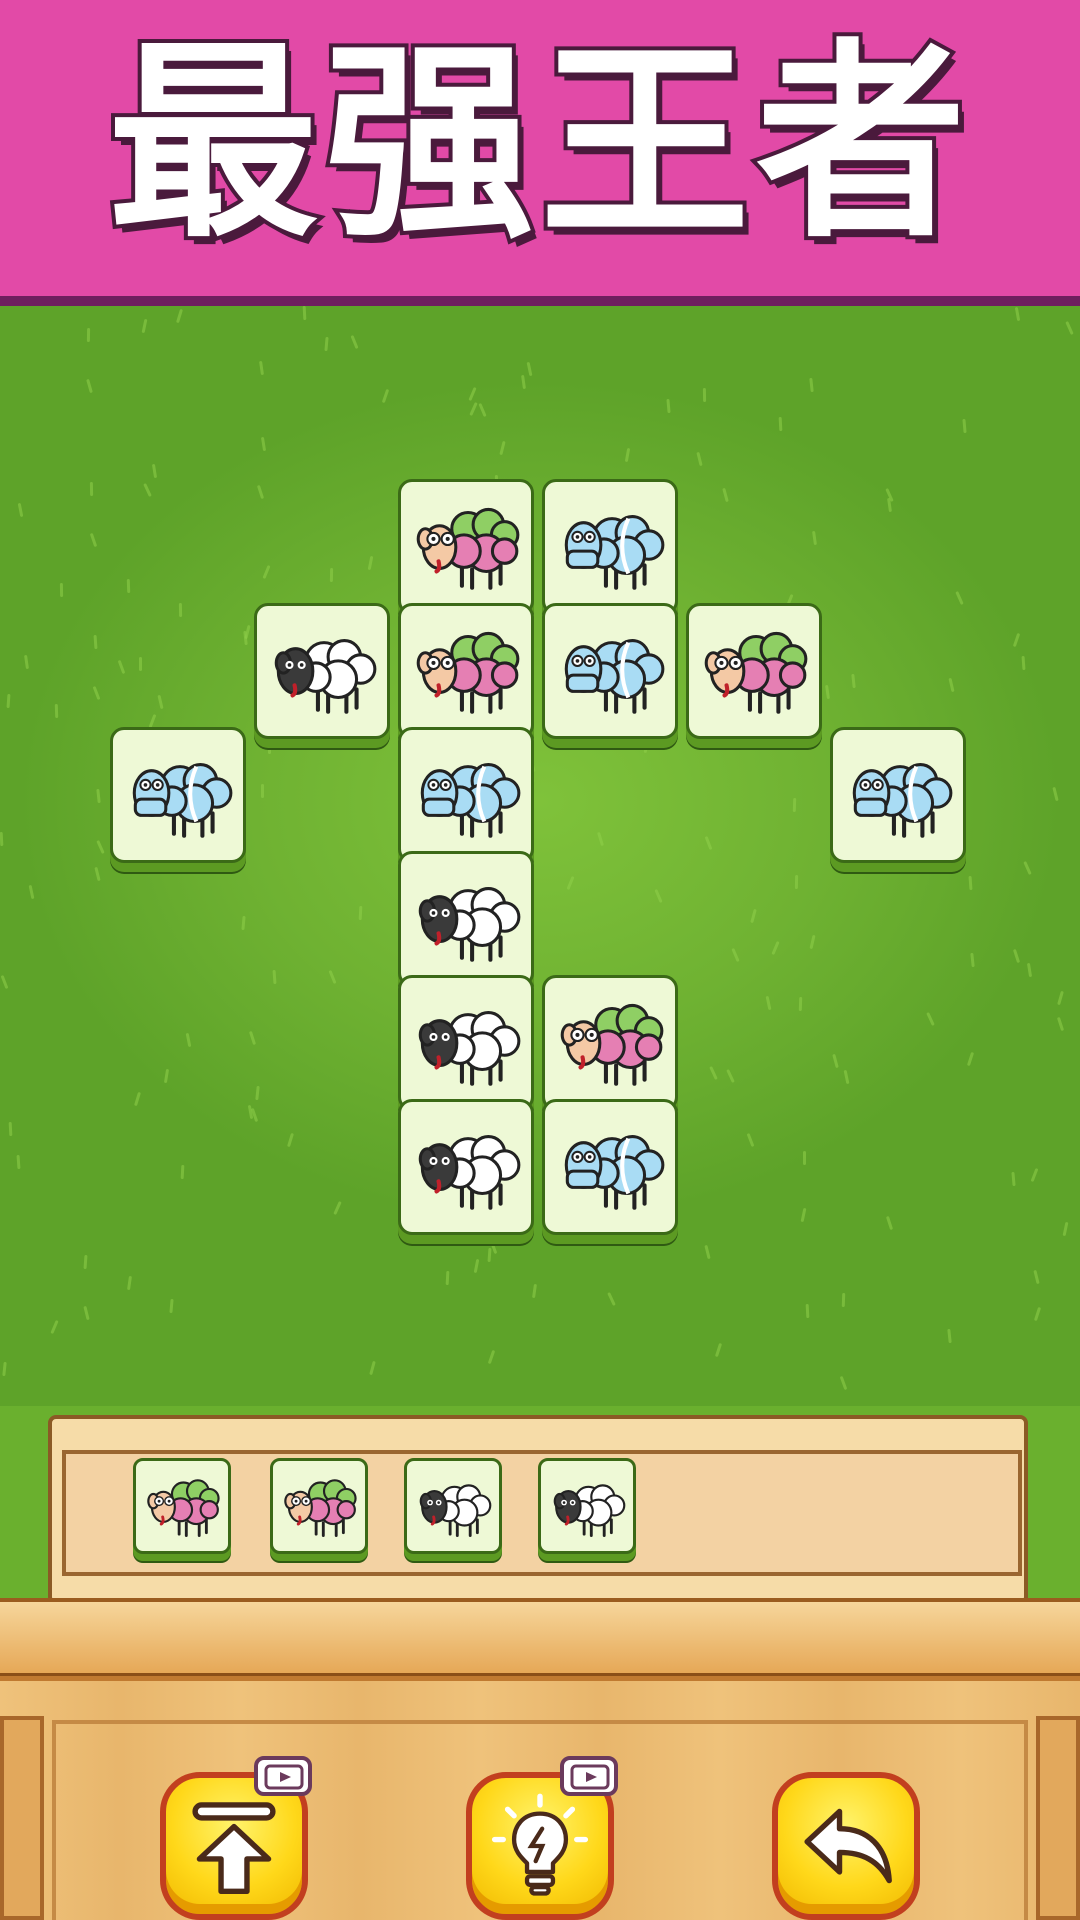 The image size is (1080, 1920). I want to click on wooden-post-right, so click(1058, 1818).